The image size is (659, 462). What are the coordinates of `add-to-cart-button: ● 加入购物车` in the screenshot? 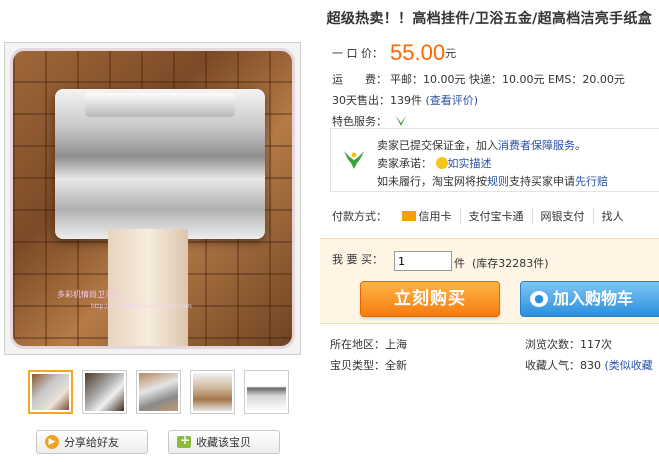 It's located at (589, 299).